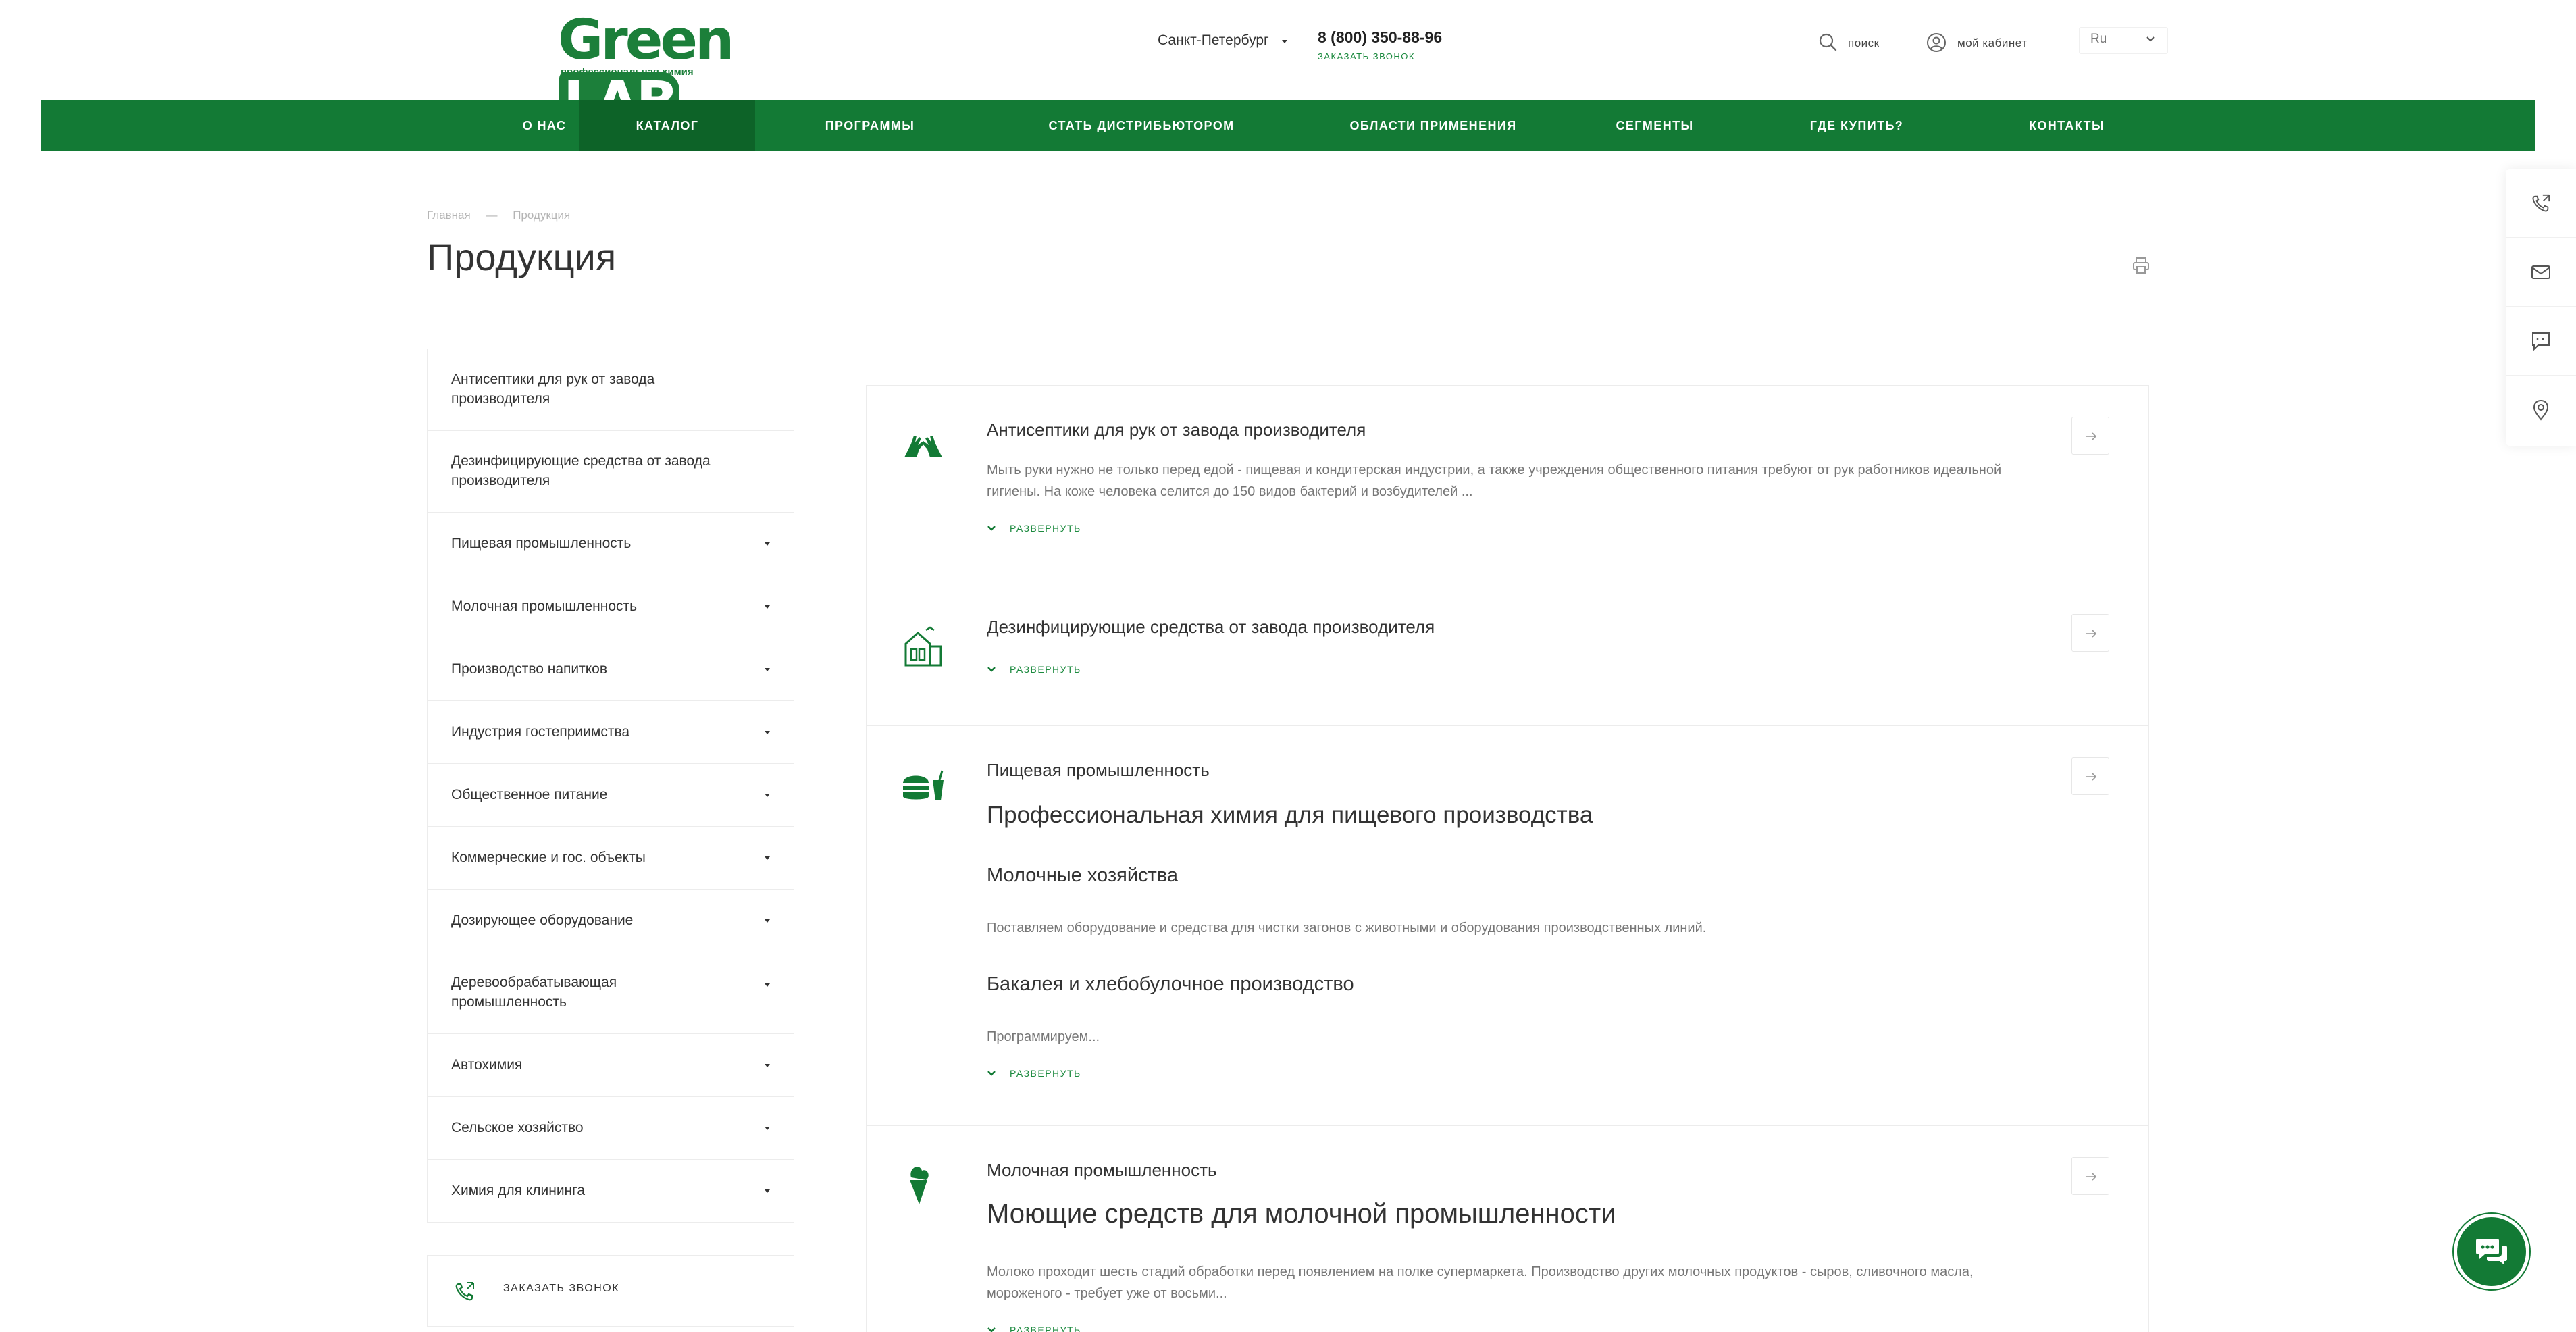 Image resolution: width=2576 pixels, height=1332 pixels. What do you see at coordinates (610, 670) in the screenshot?
I see `sidebar-item-beverages: Производство напитков` at bounding box center [610, 670].